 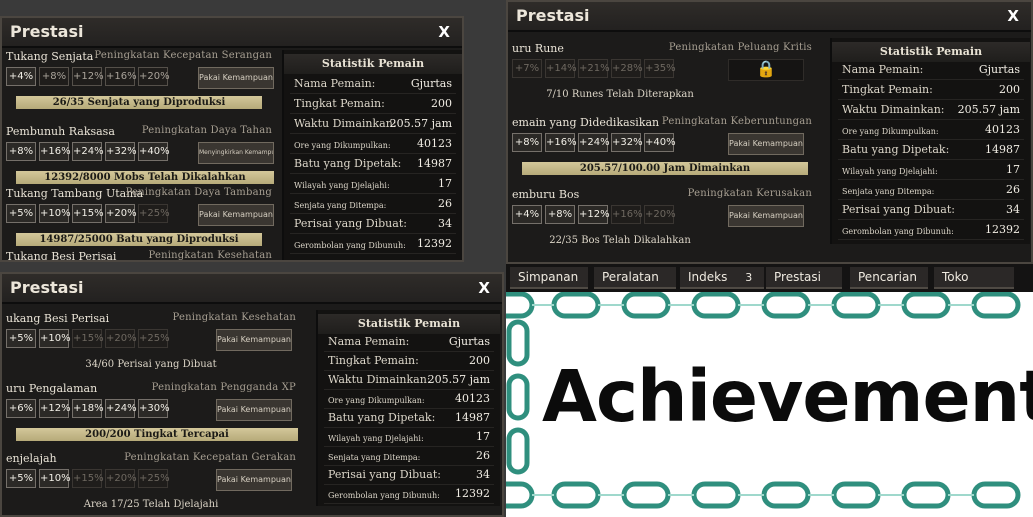 I want to click on tab-peralatan: Peralatan, so click(x=635, y=278).